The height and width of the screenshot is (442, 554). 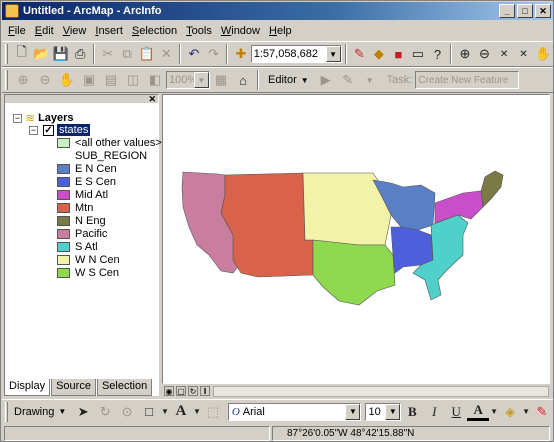 What do you see at coordinates (56, 118) in the screenshot?
I see `layers-root-label: Layers` at bounding box center [56, 118].